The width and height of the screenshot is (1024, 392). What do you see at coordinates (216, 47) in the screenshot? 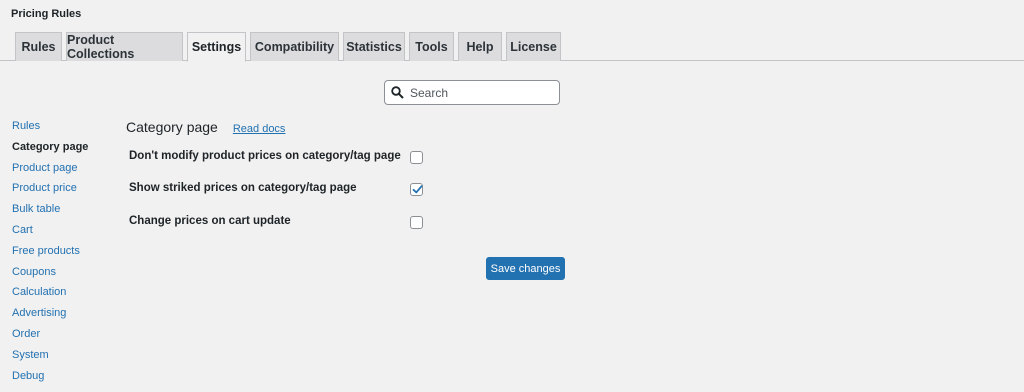
I see `tab-settings: Settings` at bounding box center [216, 47].